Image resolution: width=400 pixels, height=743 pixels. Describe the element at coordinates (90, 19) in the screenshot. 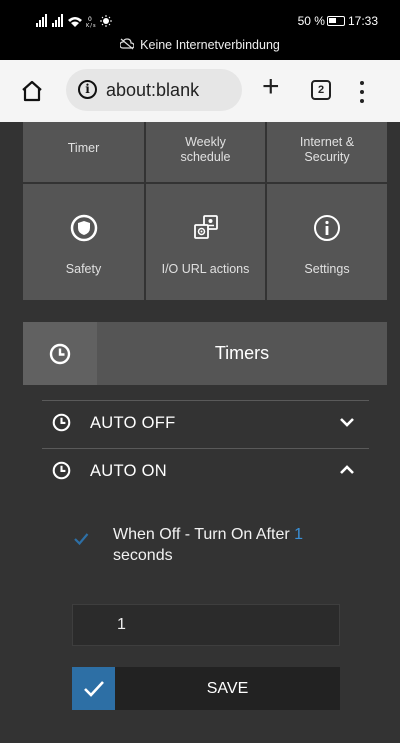

I see `svg-text: 0` at that location.